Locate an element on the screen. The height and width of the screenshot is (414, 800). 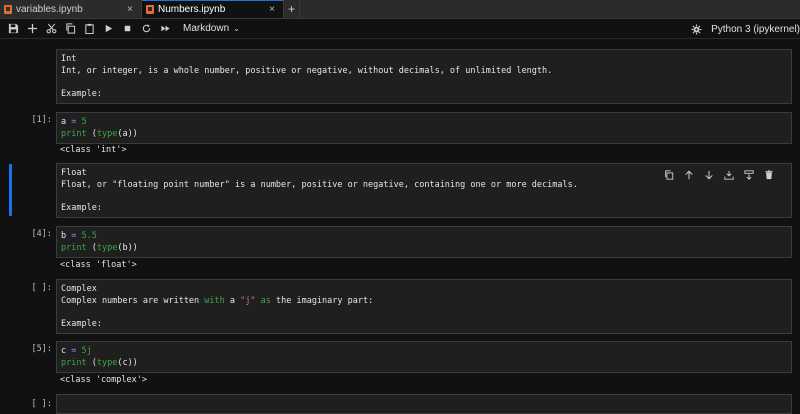
delete-icon is located at coordinates (769, 175).